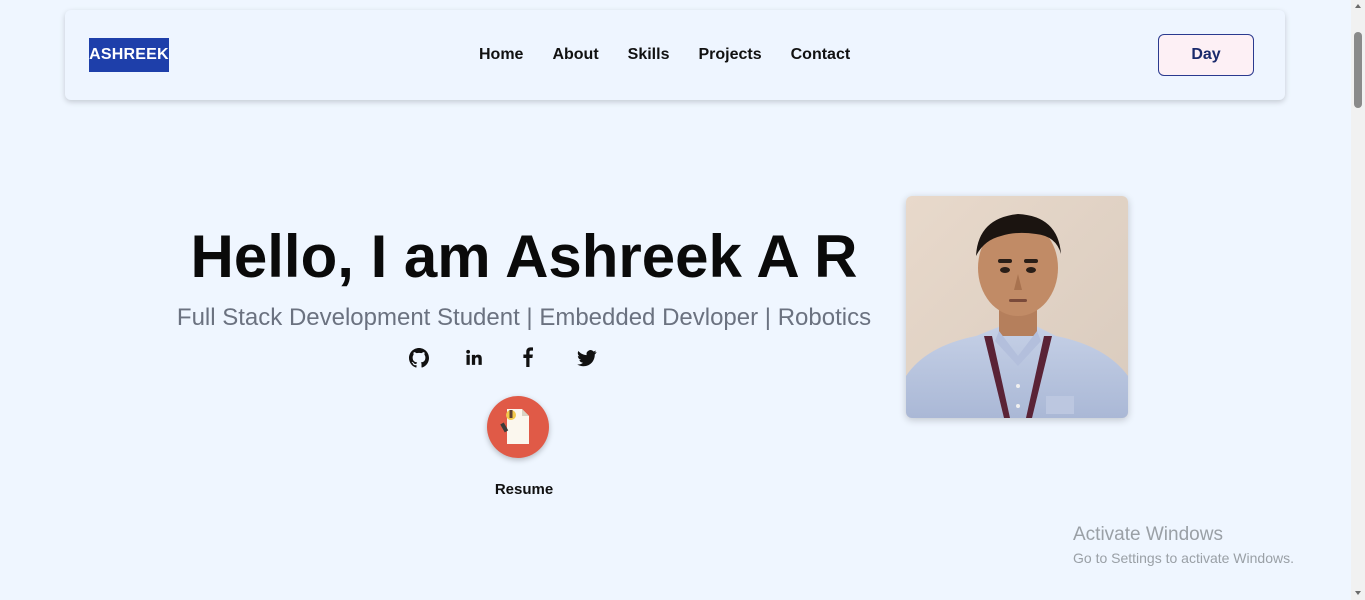 Image resolution: width=1365 pixels, height=600 pixels. I want to click on twitter-icon, so click(587, 358).